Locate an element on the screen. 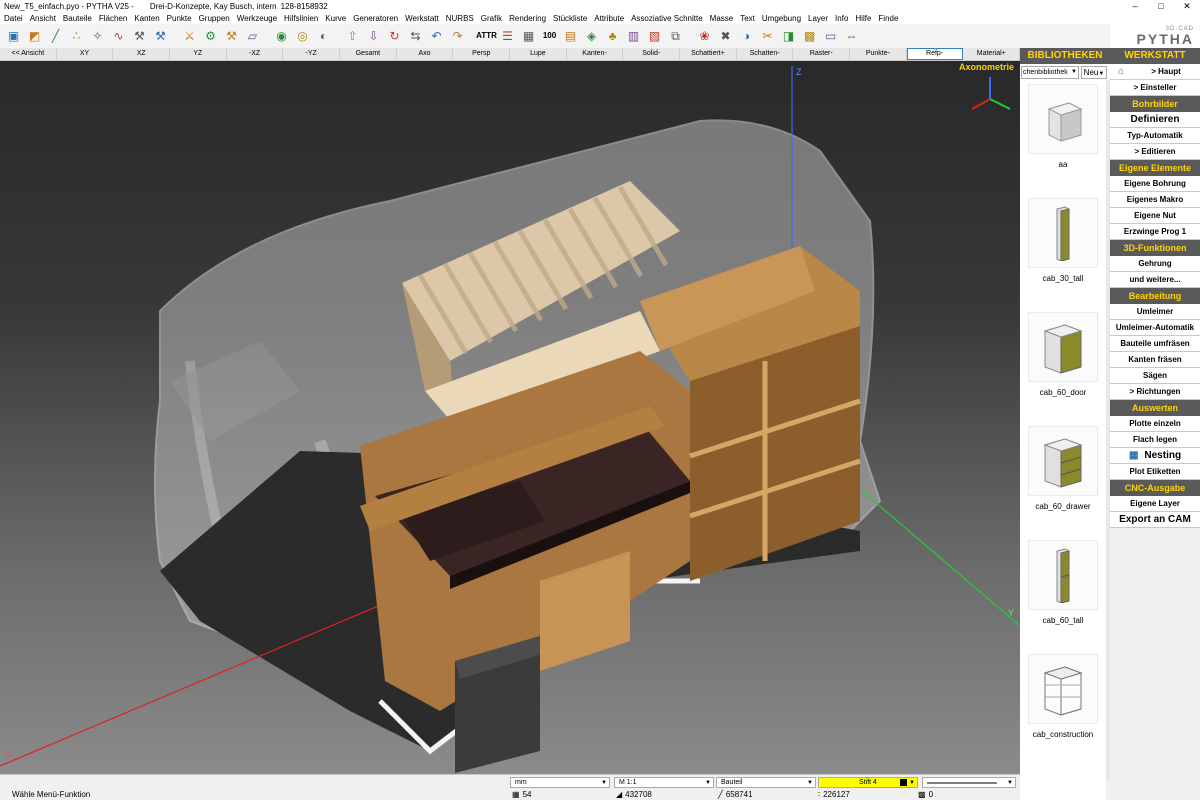  render-icon: ◐ is located at coordinates (323, 36).